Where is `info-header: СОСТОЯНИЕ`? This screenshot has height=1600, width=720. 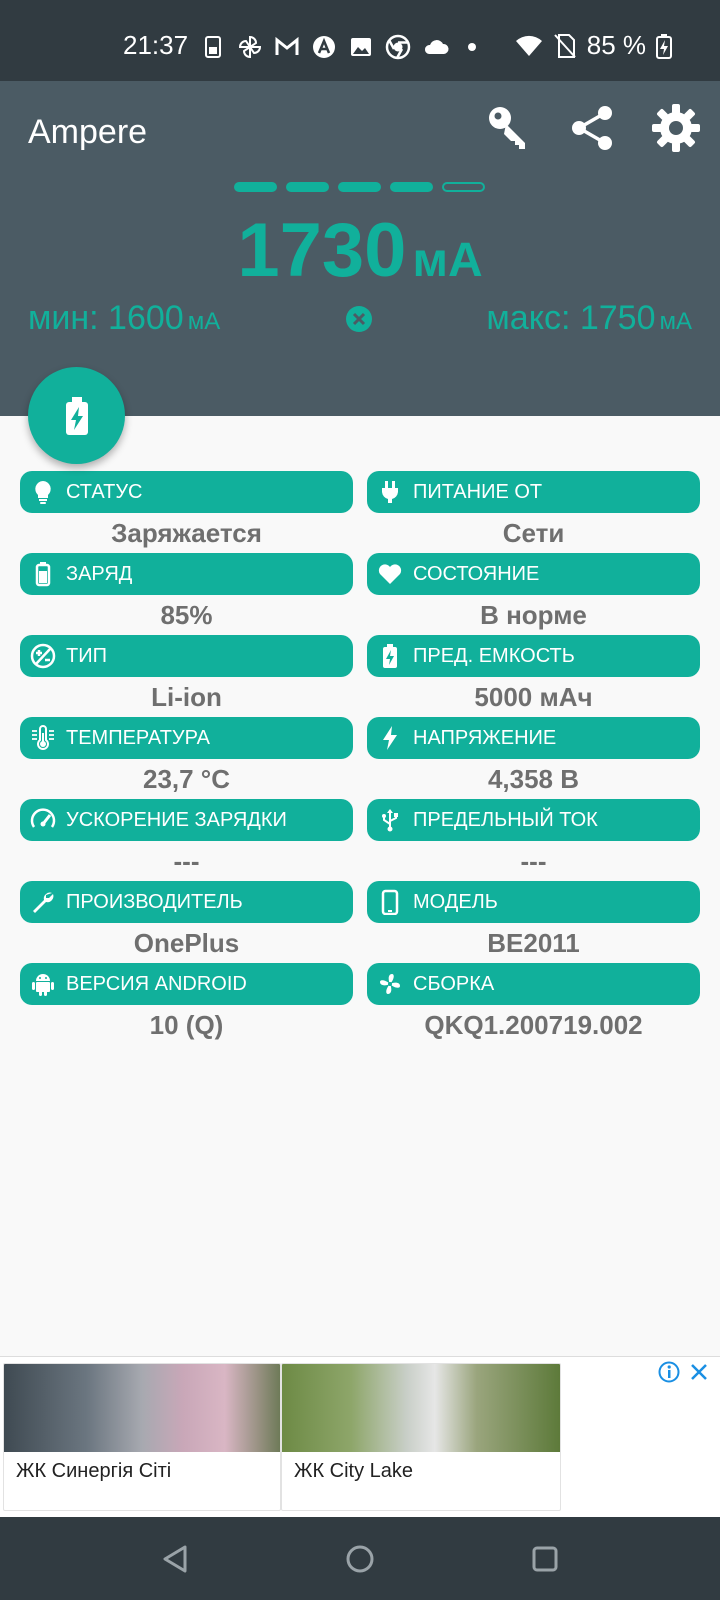 info-header: СОСТОЯНИЕ is located at coordinates (533, 574).